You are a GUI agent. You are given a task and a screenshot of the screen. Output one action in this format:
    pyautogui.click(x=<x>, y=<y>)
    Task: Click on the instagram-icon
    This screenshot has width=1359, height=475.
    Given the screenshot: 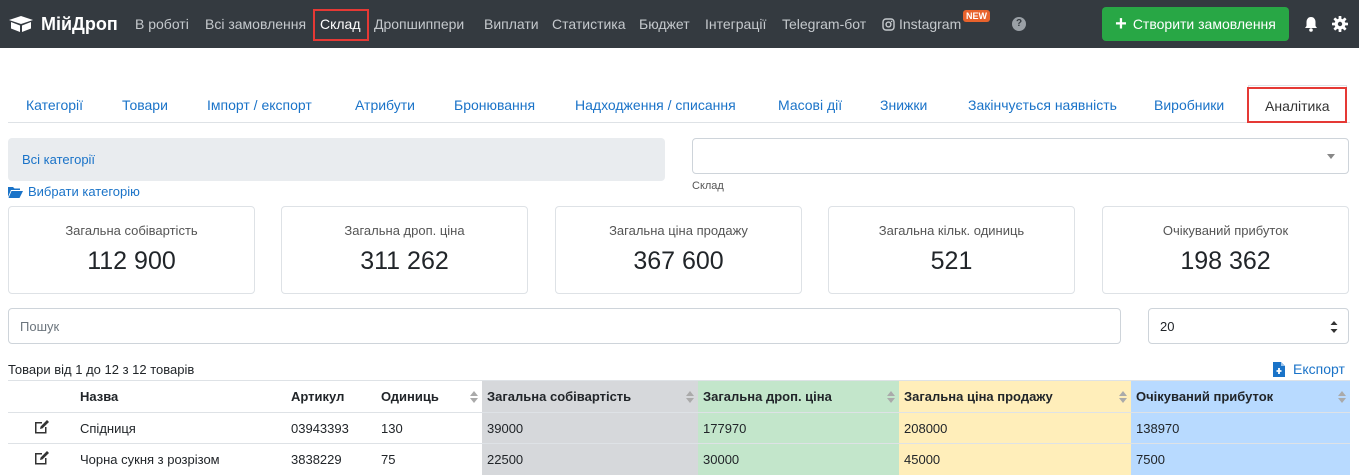 What is the action you would take?
    pyautogui.click(x=888, y=24)
    